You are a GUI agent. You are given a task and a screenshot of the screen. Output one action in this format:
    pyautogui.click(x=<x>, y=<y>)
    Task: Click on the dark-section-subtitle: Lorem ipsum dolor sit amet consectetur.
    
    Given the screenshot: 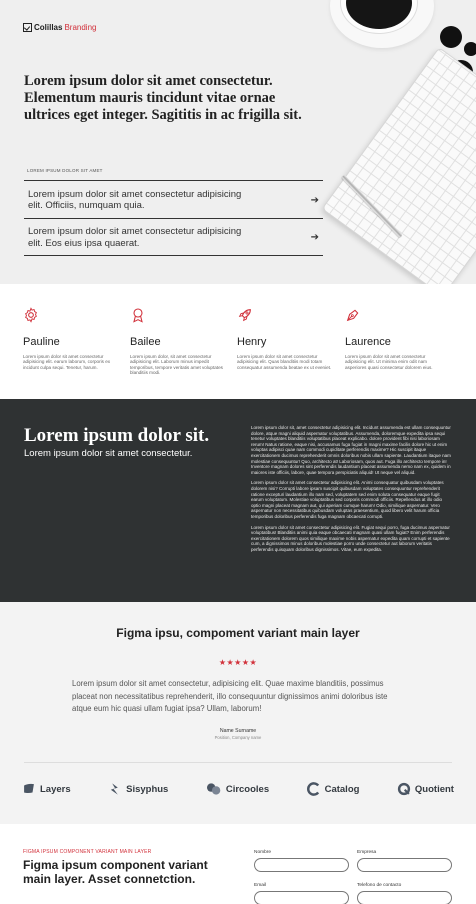 What is the action you would take?
    pyautogui.click(x=108, y=453)
    